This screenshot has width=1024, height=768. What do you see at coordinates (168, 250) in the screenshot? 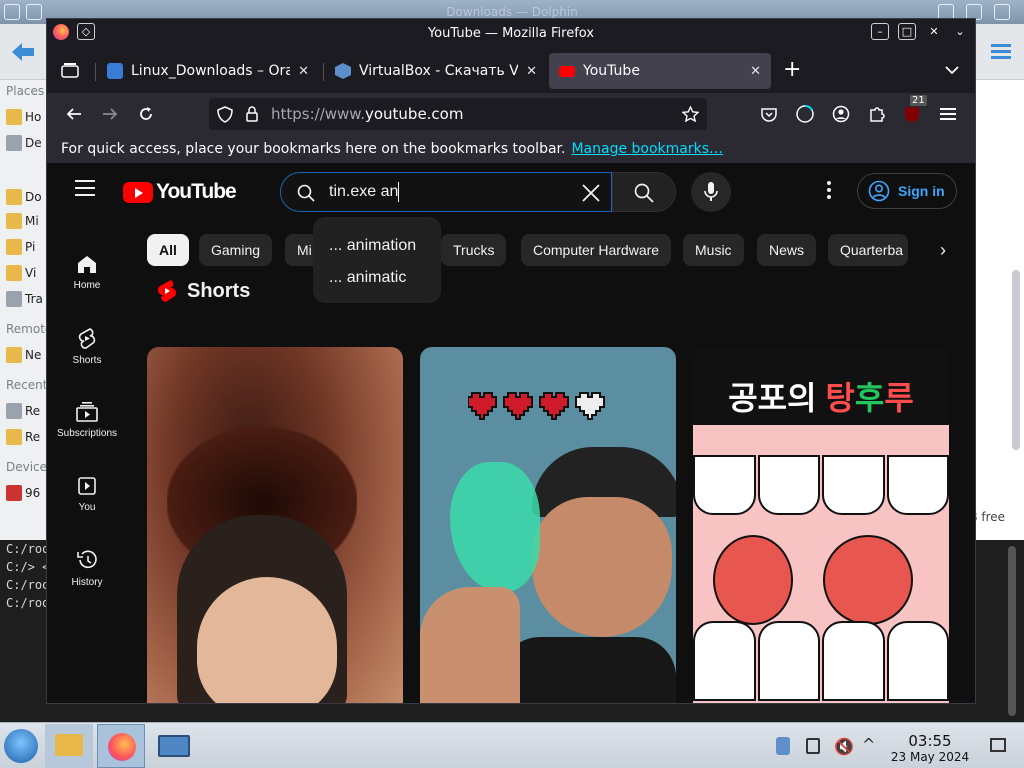
I see `chip-all: All` at bounding box center [168, 250].